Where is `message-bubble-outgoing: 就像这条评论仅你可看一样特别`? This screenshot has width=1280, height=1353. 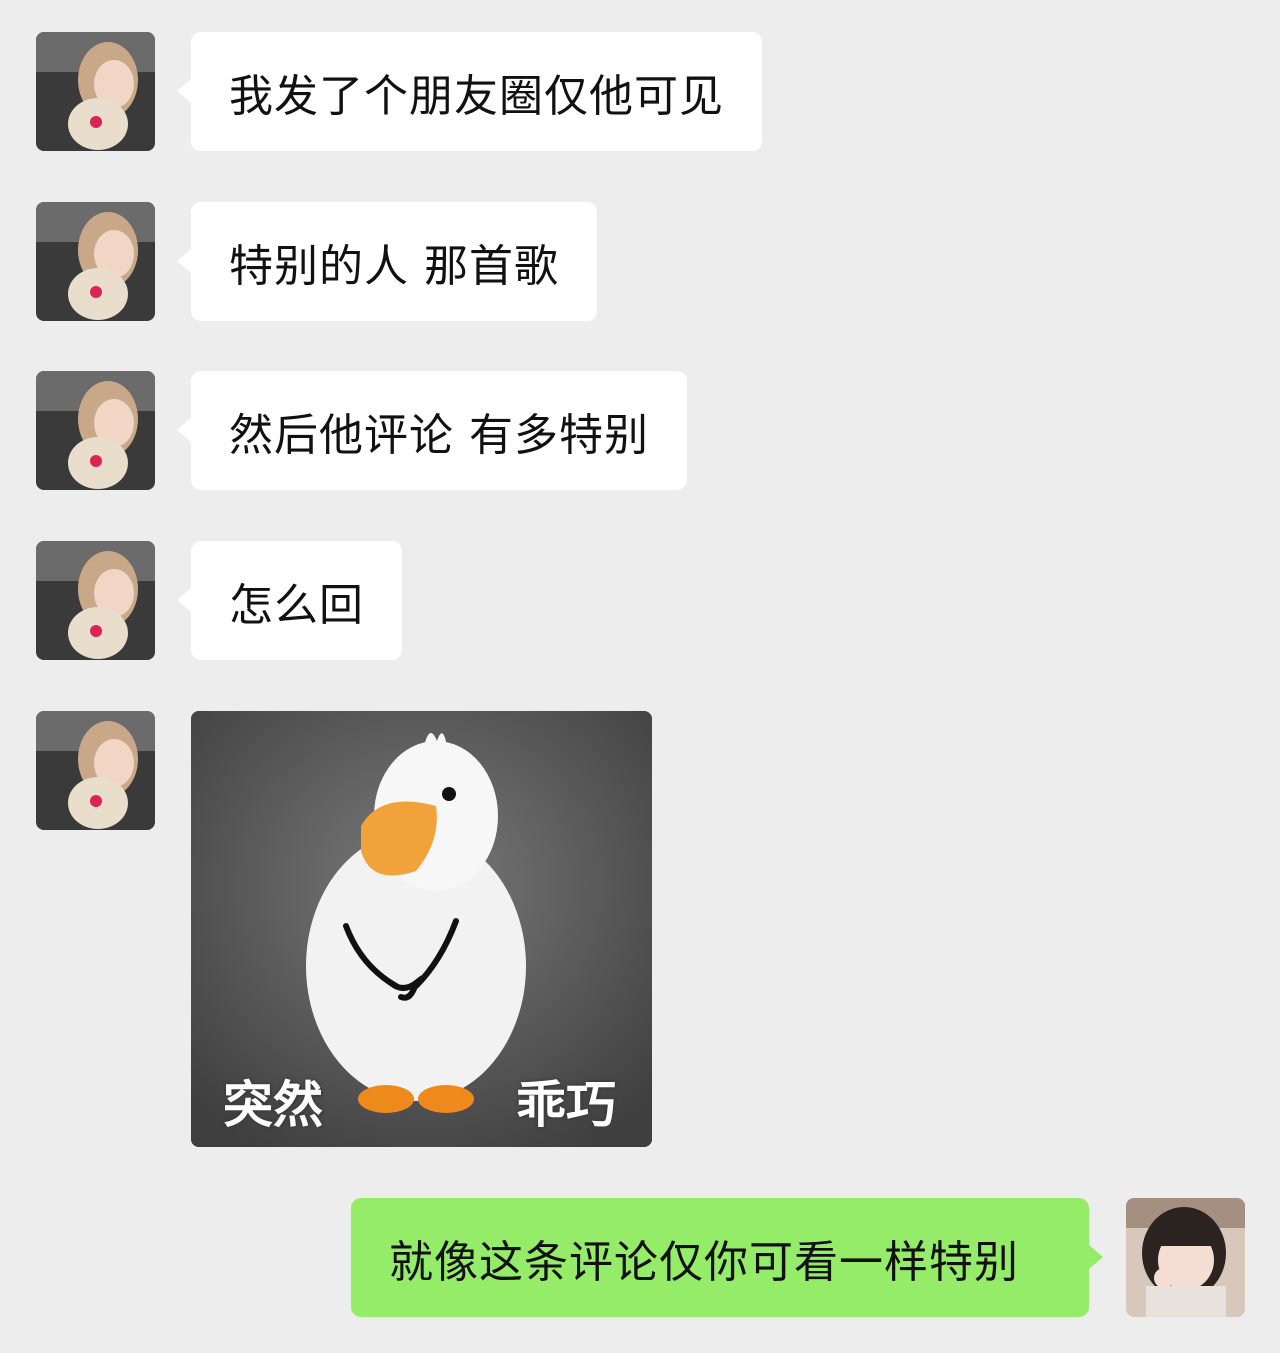
message-bubble-outgoing: 就像这条评论仅你可看一样特别 is located at coordinates (720, 1257).